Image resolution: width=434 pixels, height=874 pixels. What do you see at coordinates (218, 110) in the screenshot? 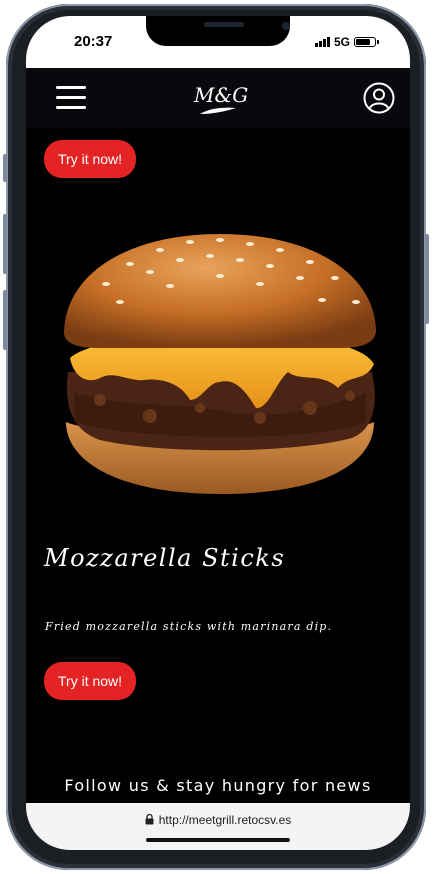
I see `logo-knife-icon` at bounding box center [218, 110].